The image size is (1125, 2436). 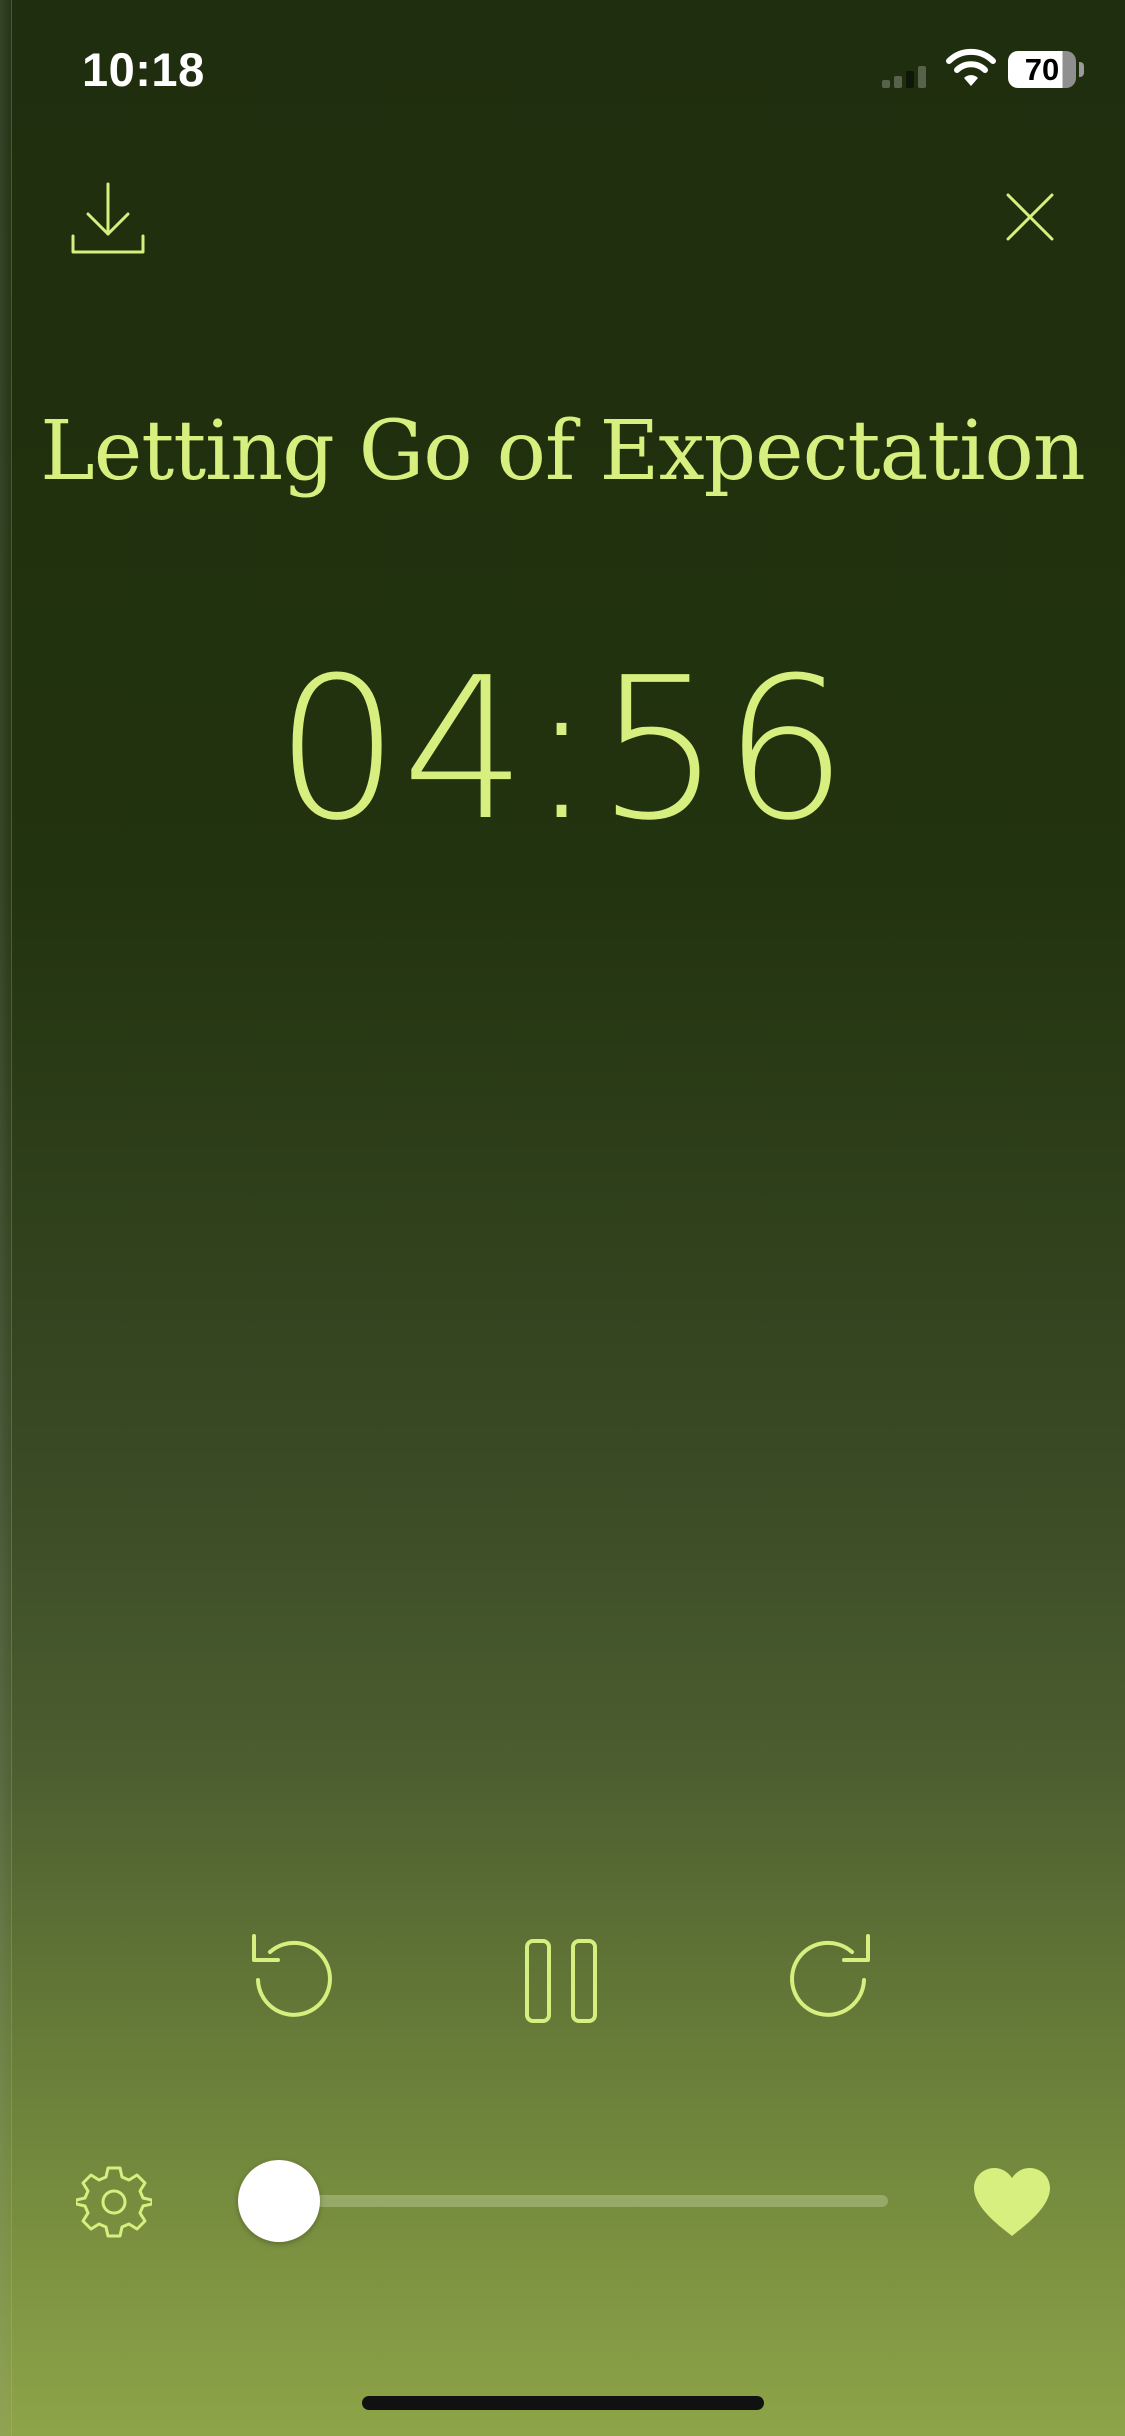 I want to click on battery-indicator: 70, so click(x=1042, y=69).